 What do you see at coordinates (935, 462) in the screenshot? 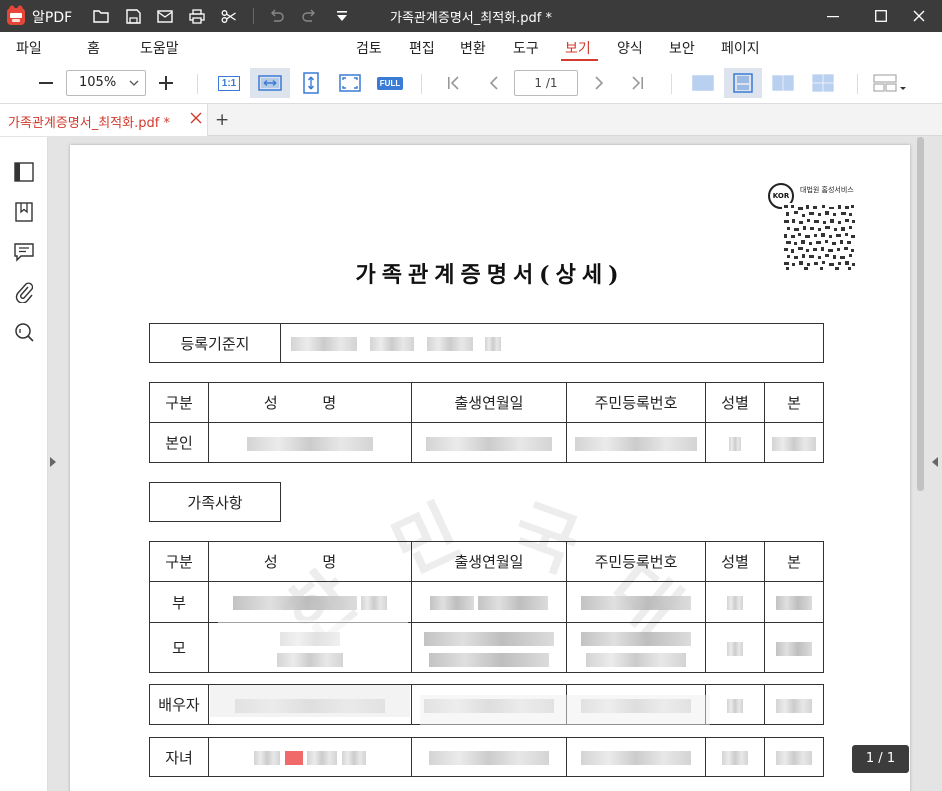
I see `expand-right-panel-icon` at bounding box center [935, 462].